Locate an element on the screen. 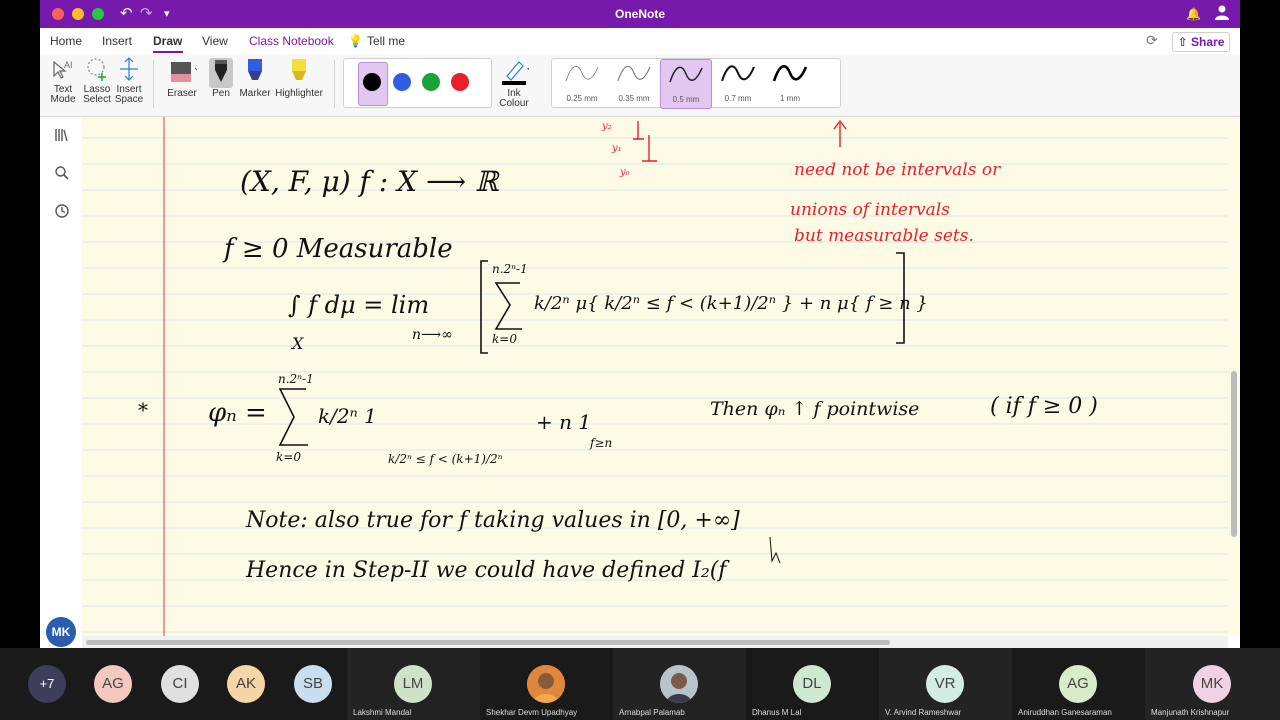  participant-tiles-compact: +7 AG CI AK SB is located at coordinates (173, 684).